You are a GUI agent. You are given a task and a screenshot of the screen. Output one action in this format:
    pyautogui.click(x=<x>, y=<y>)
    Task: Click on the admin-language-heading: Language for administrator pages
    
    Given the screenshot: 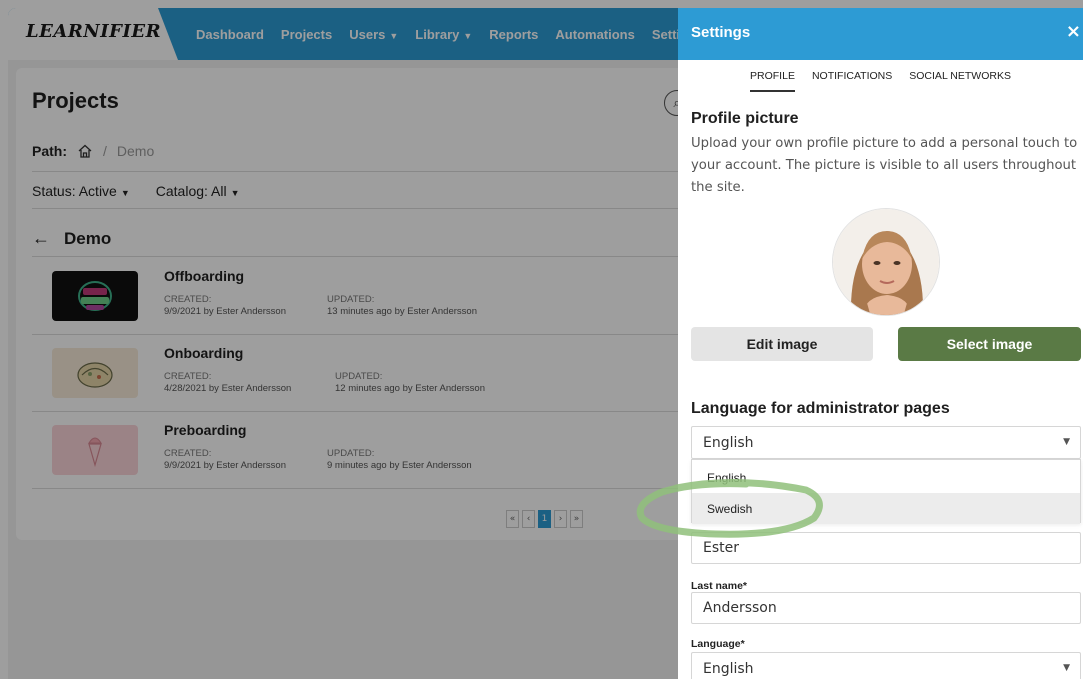 What is the action you would take?
    pyautogui.click(x=820, y=408)
    